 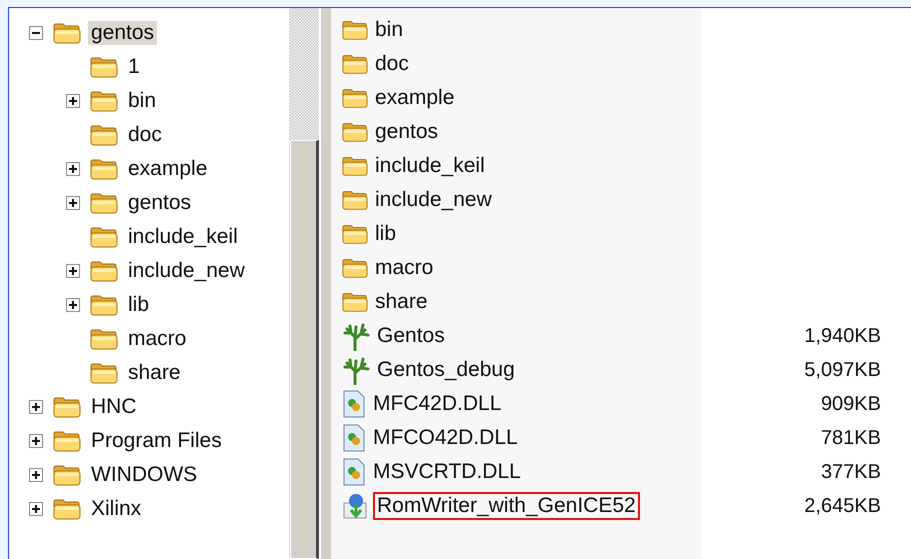 What do you see at coordinates (186, 271) in the screenshot?
I see `folder-name: include_new` at bounding box center [186, 271].